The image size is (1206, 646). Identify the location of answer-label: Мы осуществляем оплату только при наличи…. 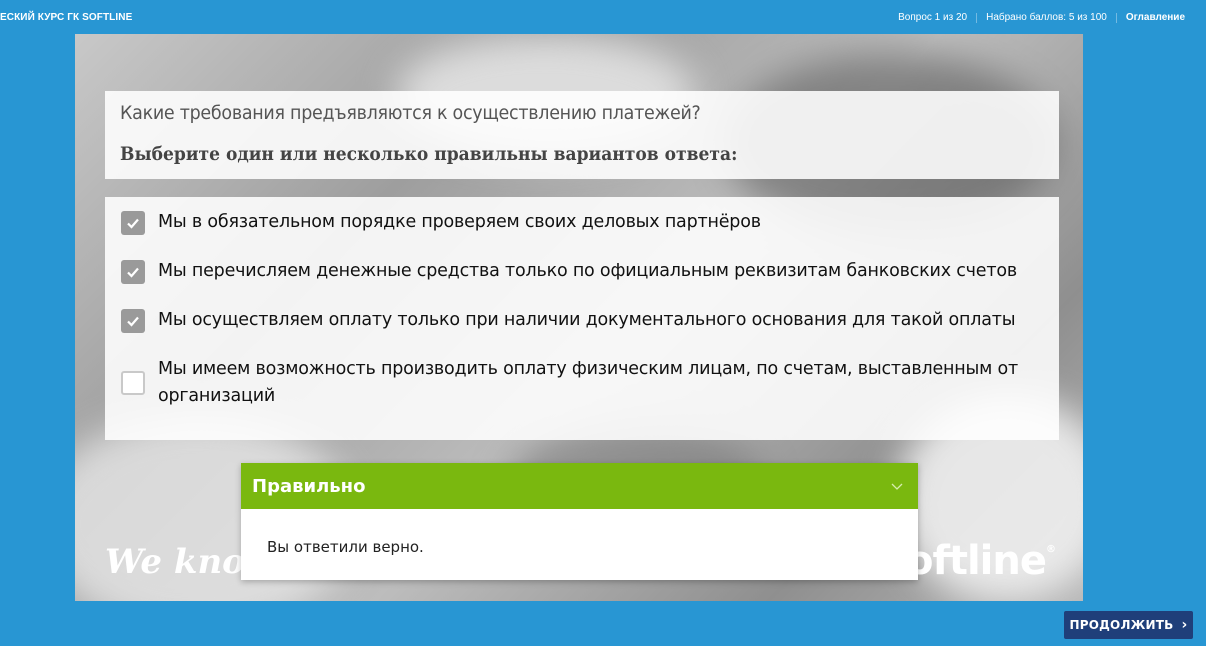
(587, 320).